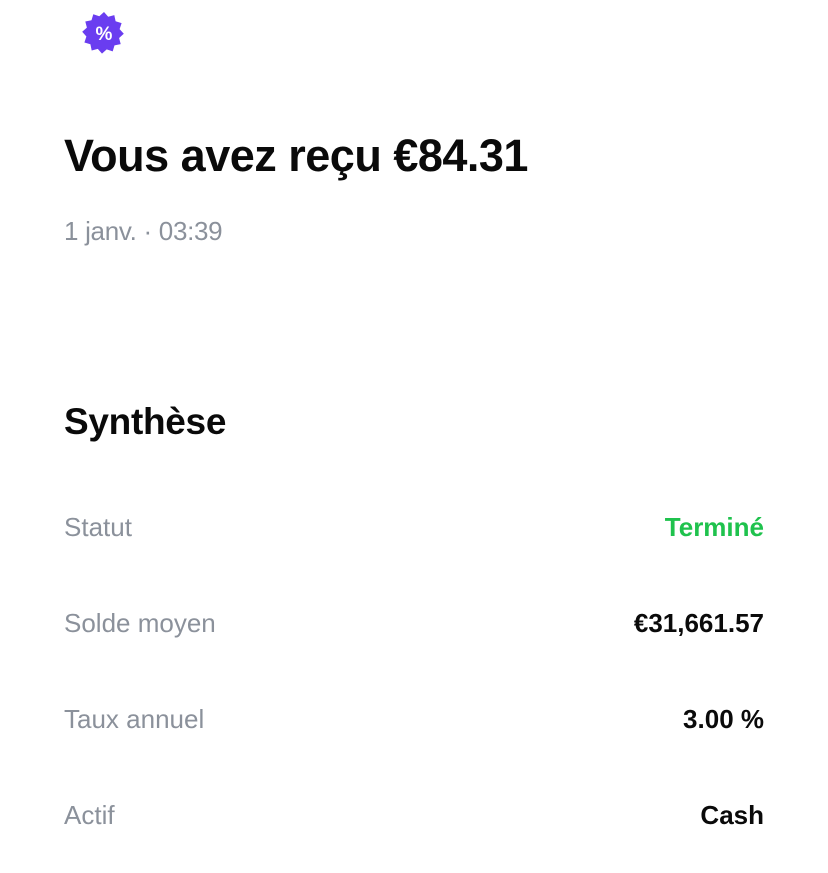 Image resolution: width=828 pixels, height=873 pixels. What do you see at coordinates (723, 718) in the screenshot?
I see `annual-rate-value: 3.00 %` at bounding box center [723, 718].